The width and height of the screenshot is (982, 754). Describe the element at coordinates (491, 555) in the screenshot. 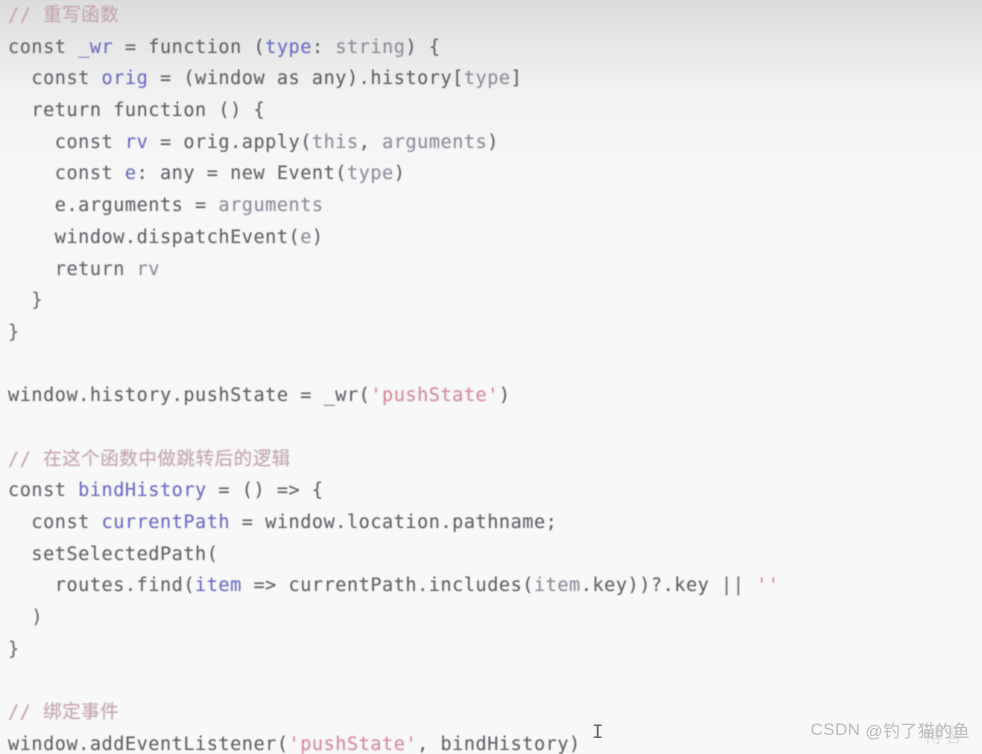

I see `code-line: setSelectedPath(` at that location.